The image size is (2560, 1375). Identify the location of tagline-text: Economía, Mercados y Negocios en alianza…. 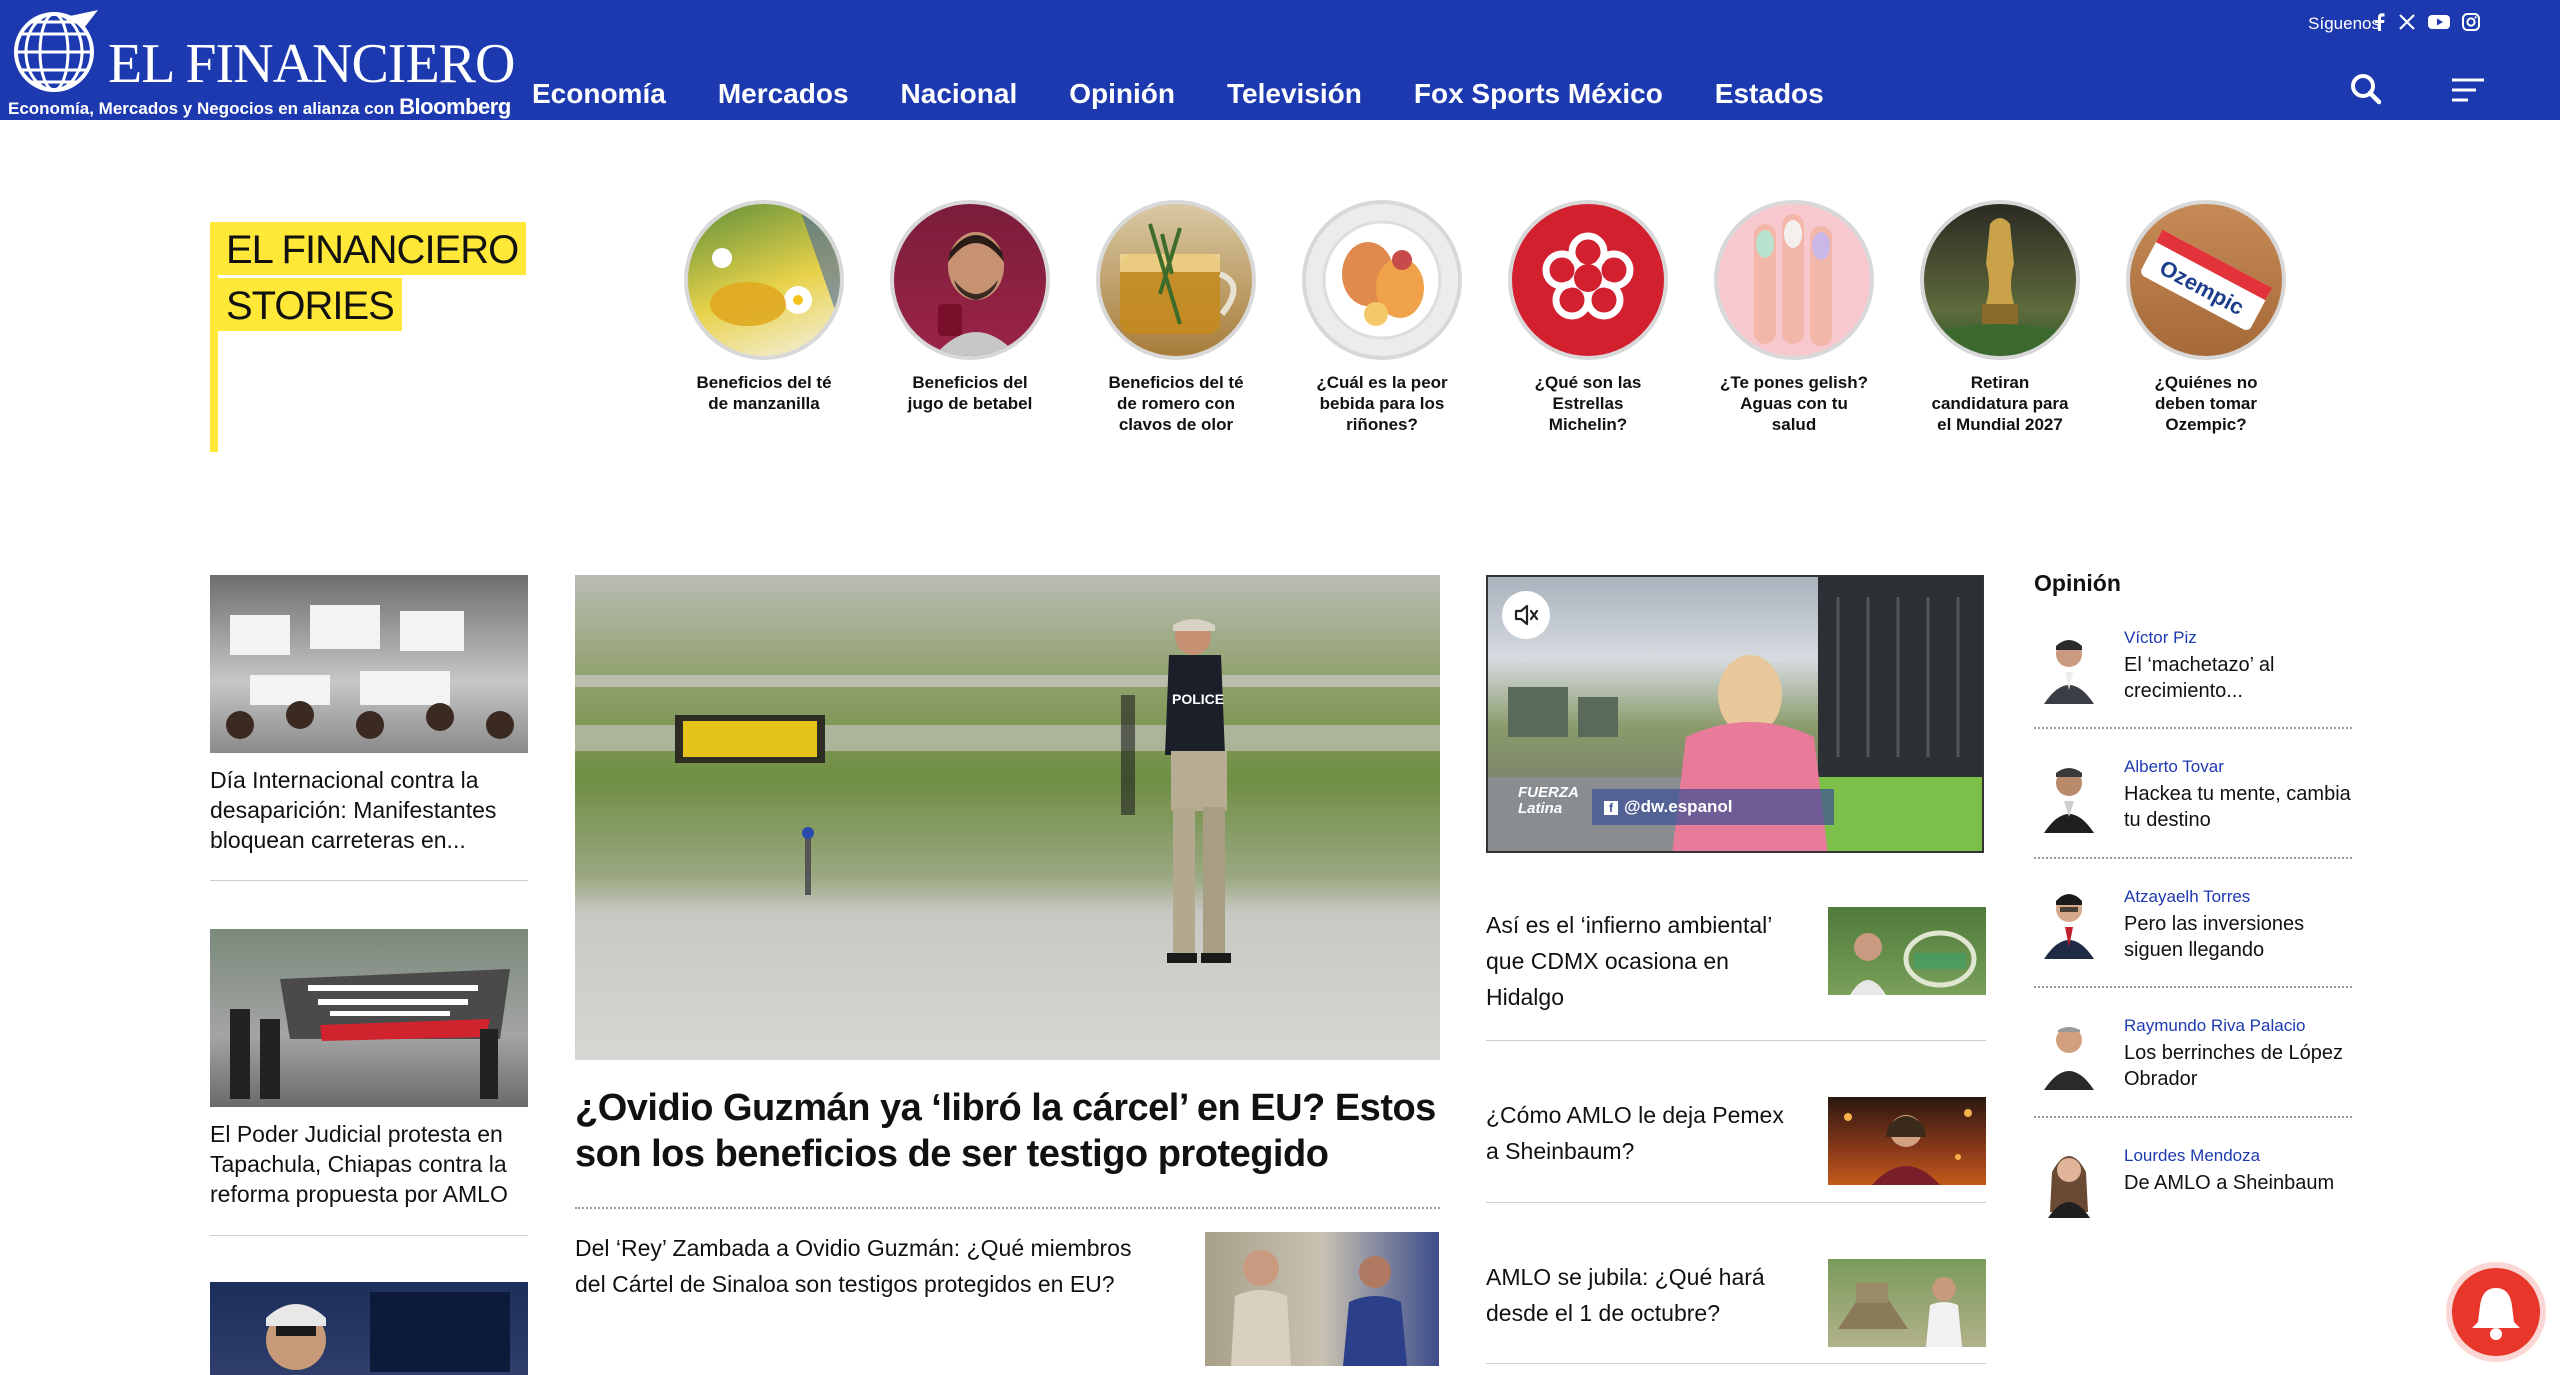
(201, 108).